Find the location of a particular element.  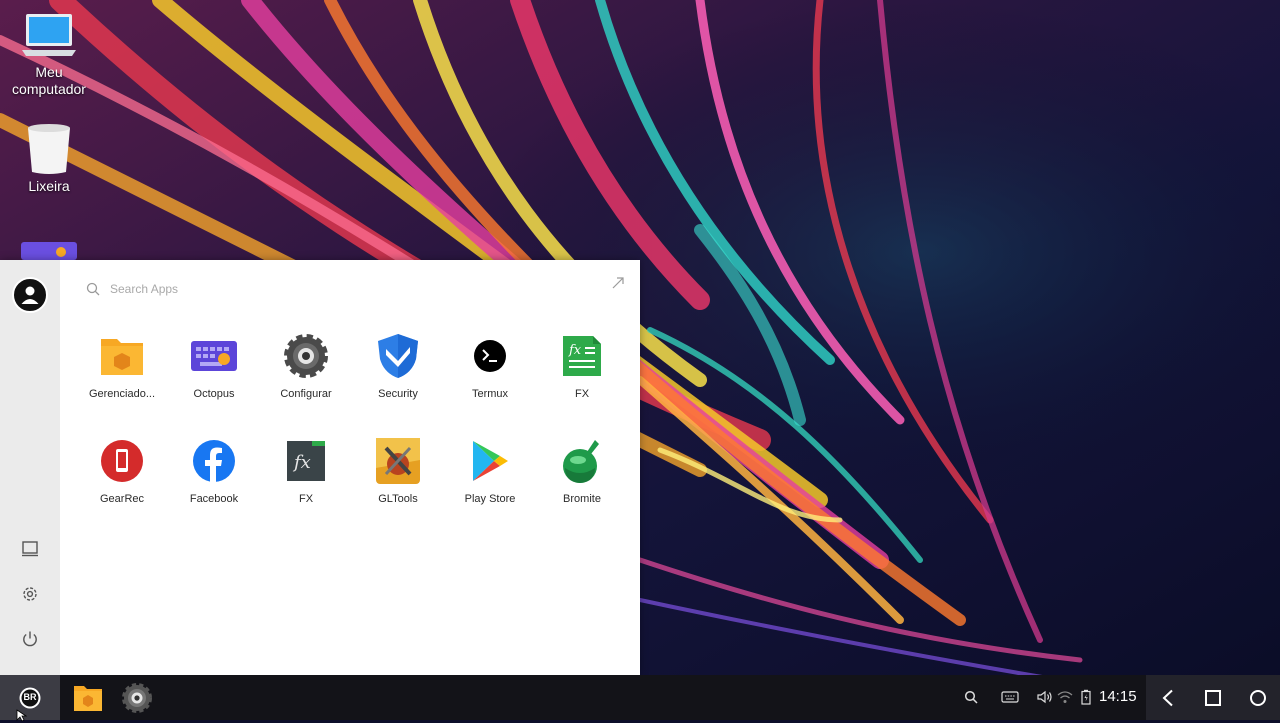

settings-button is located at coordinates (30, 594).